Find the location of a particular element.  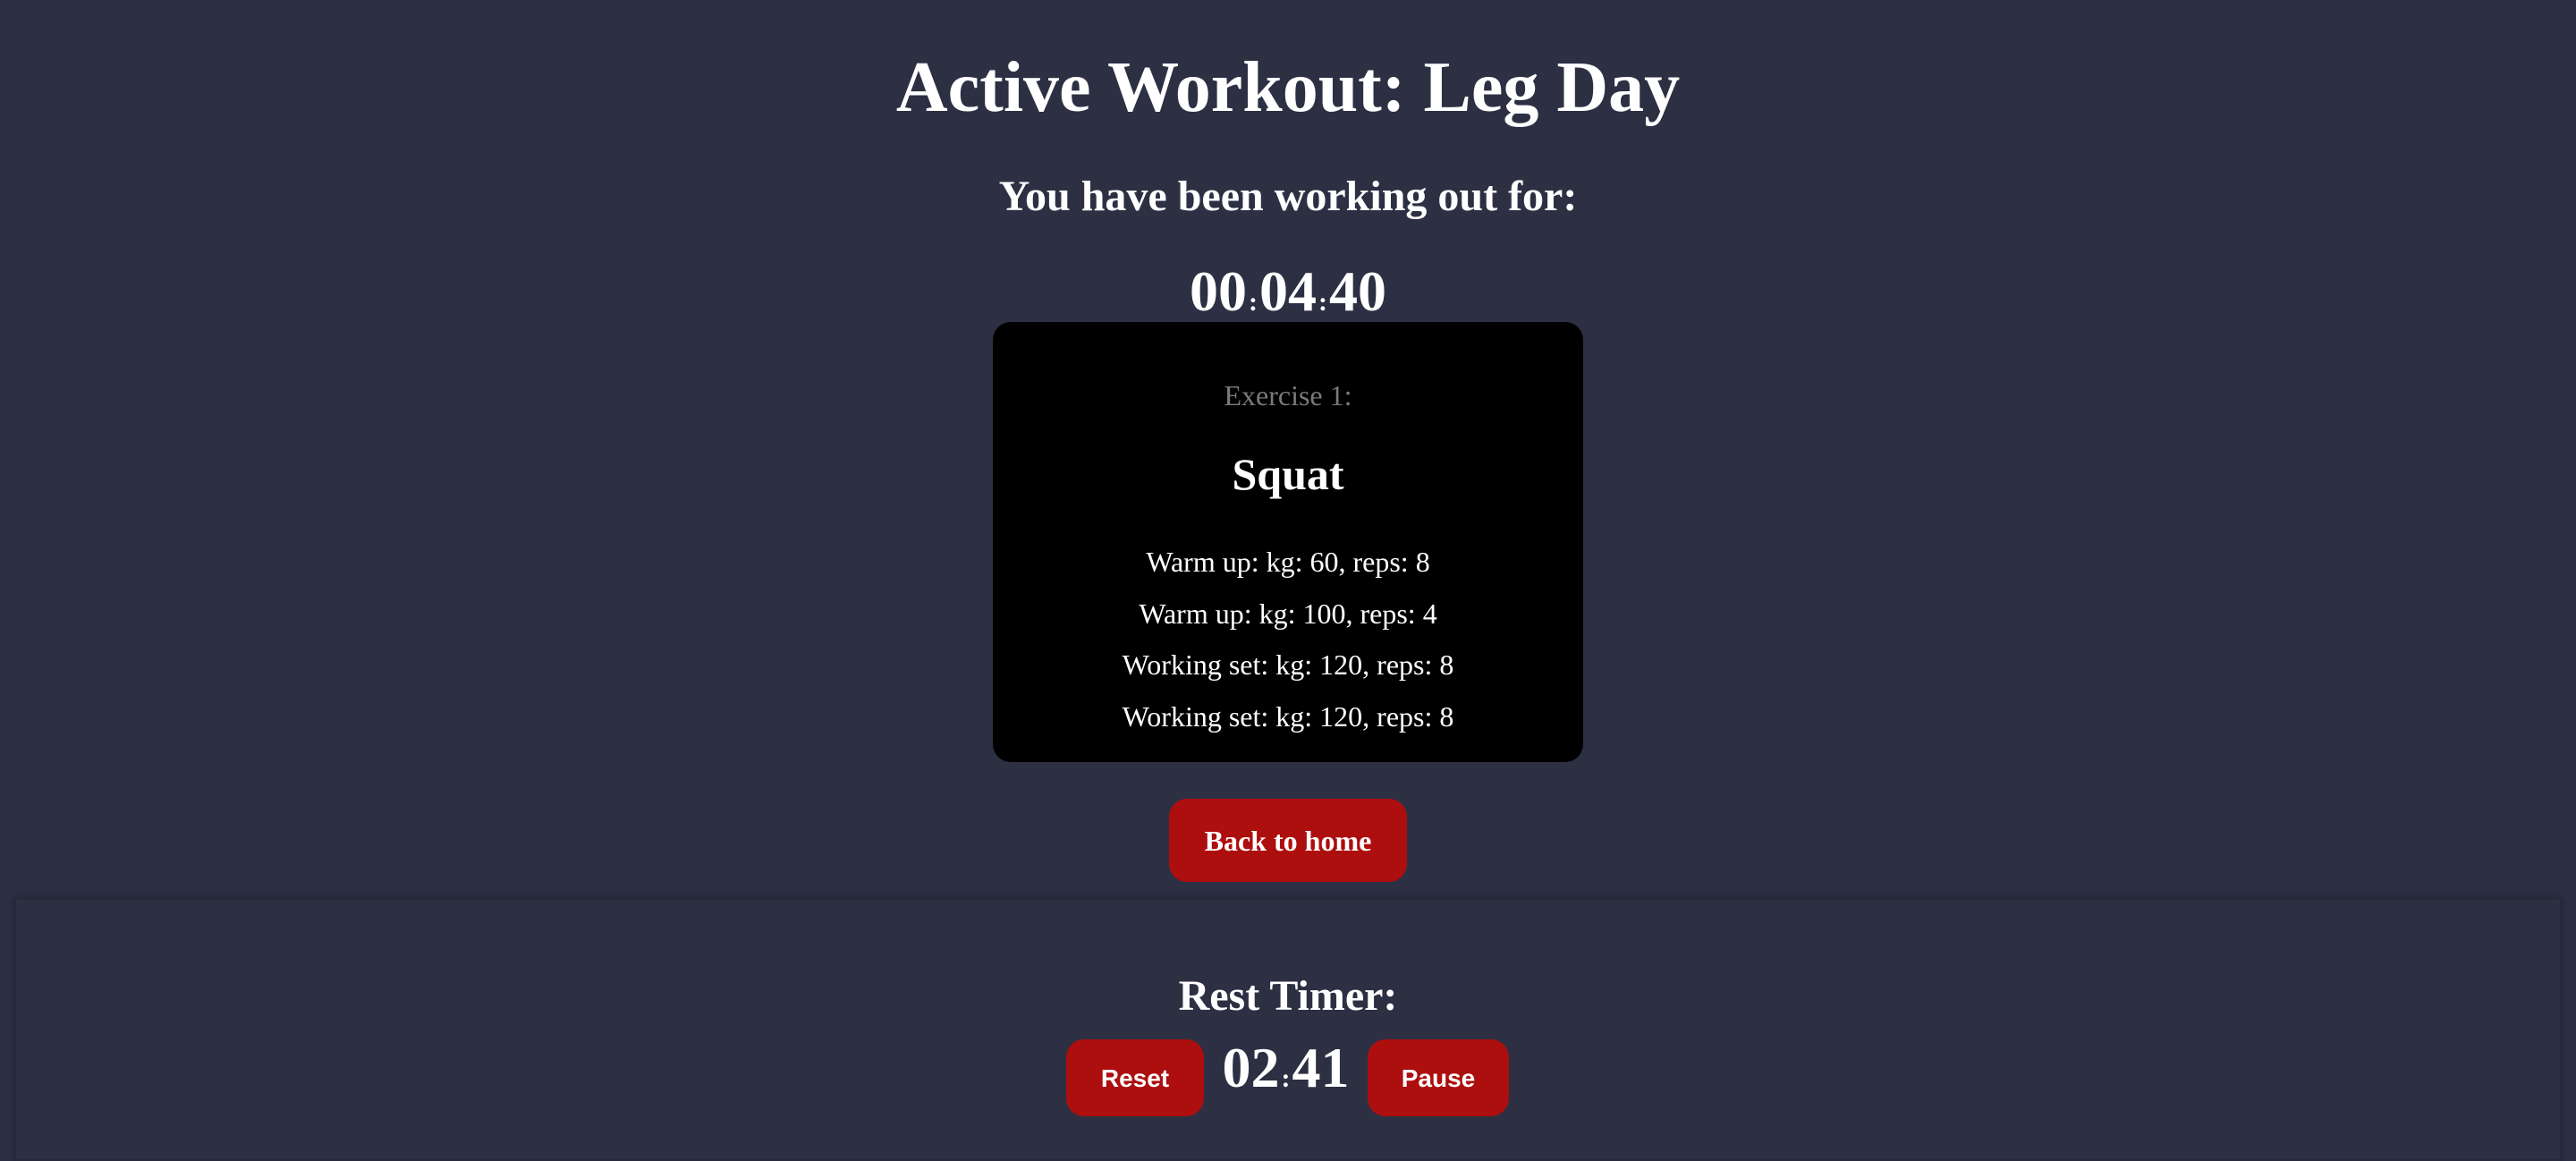

set-item: Warm up: kg: 60, reps: 8 is located at coordinates (1288, 562).